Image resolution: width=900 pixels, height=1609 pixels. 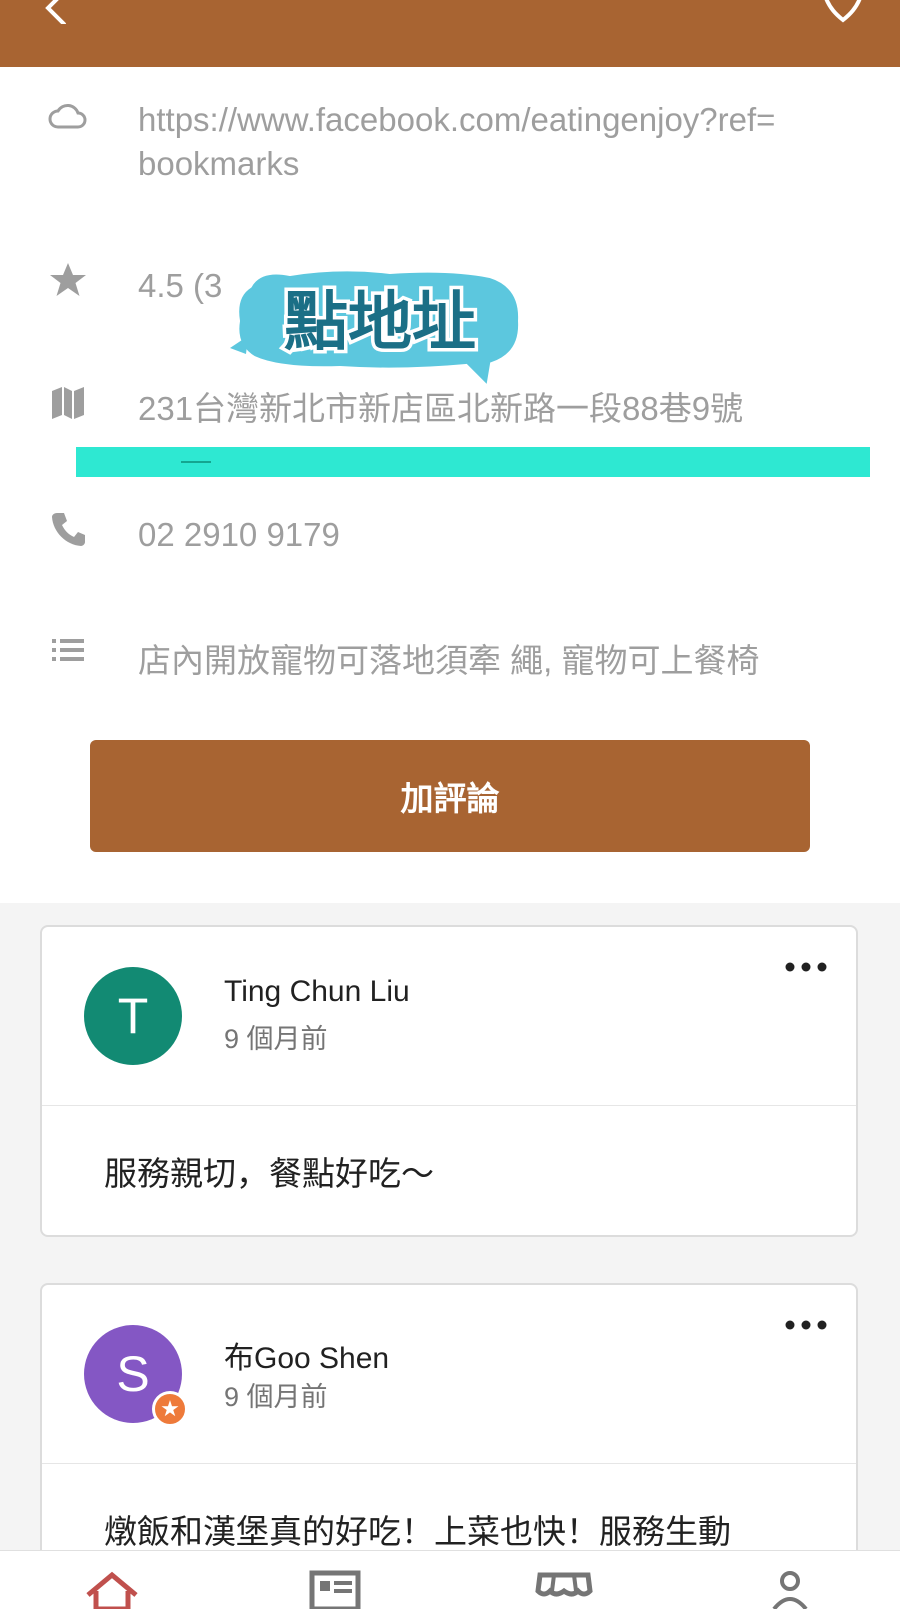 What do you see at coordinates (473, 462) in the screenshot?
I see `address-highlight-marker` at bounding box center [473, 462].